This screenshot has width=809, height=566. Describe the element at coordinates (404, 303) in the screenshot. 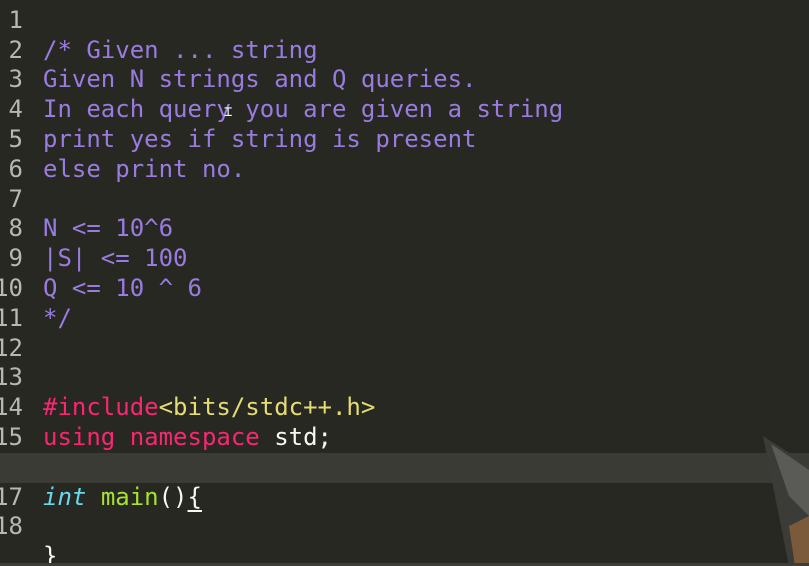

I see `code-line-11: 11` at that location.